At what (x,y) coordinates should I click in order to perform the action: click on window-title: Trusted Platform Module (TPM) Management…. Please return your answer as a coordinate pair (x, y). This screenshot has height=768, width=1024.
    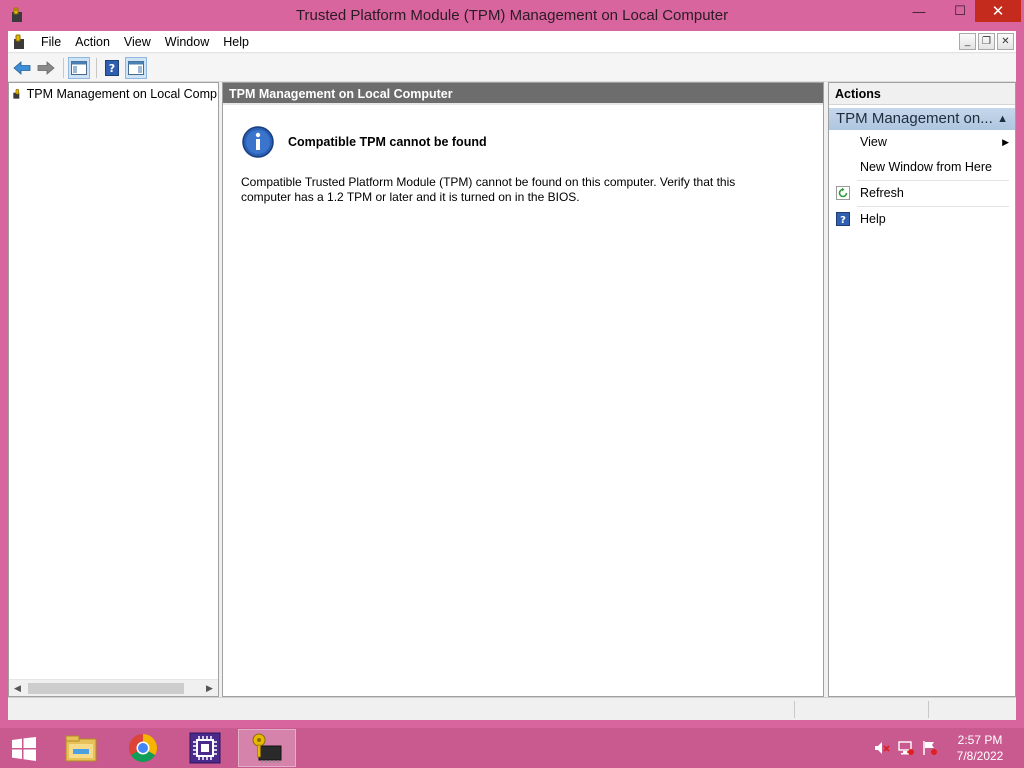
    Looking at the image, I should click on (512, 15).